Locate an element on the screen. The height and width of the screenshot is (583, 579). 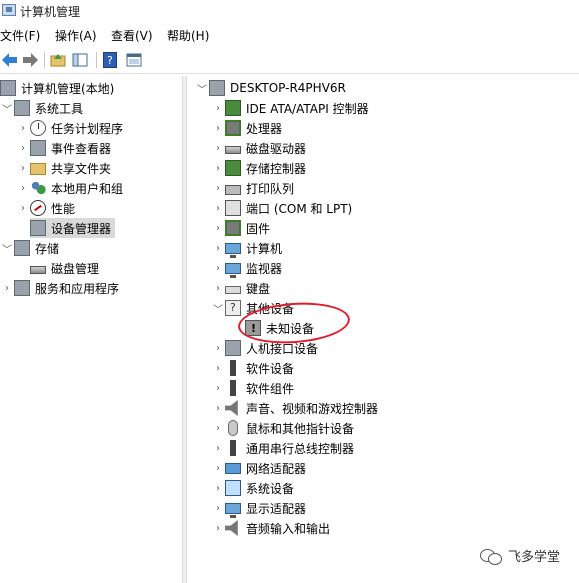
device-category: › 声音、视频和游戏控制器 is located at coordinates (295, 408).